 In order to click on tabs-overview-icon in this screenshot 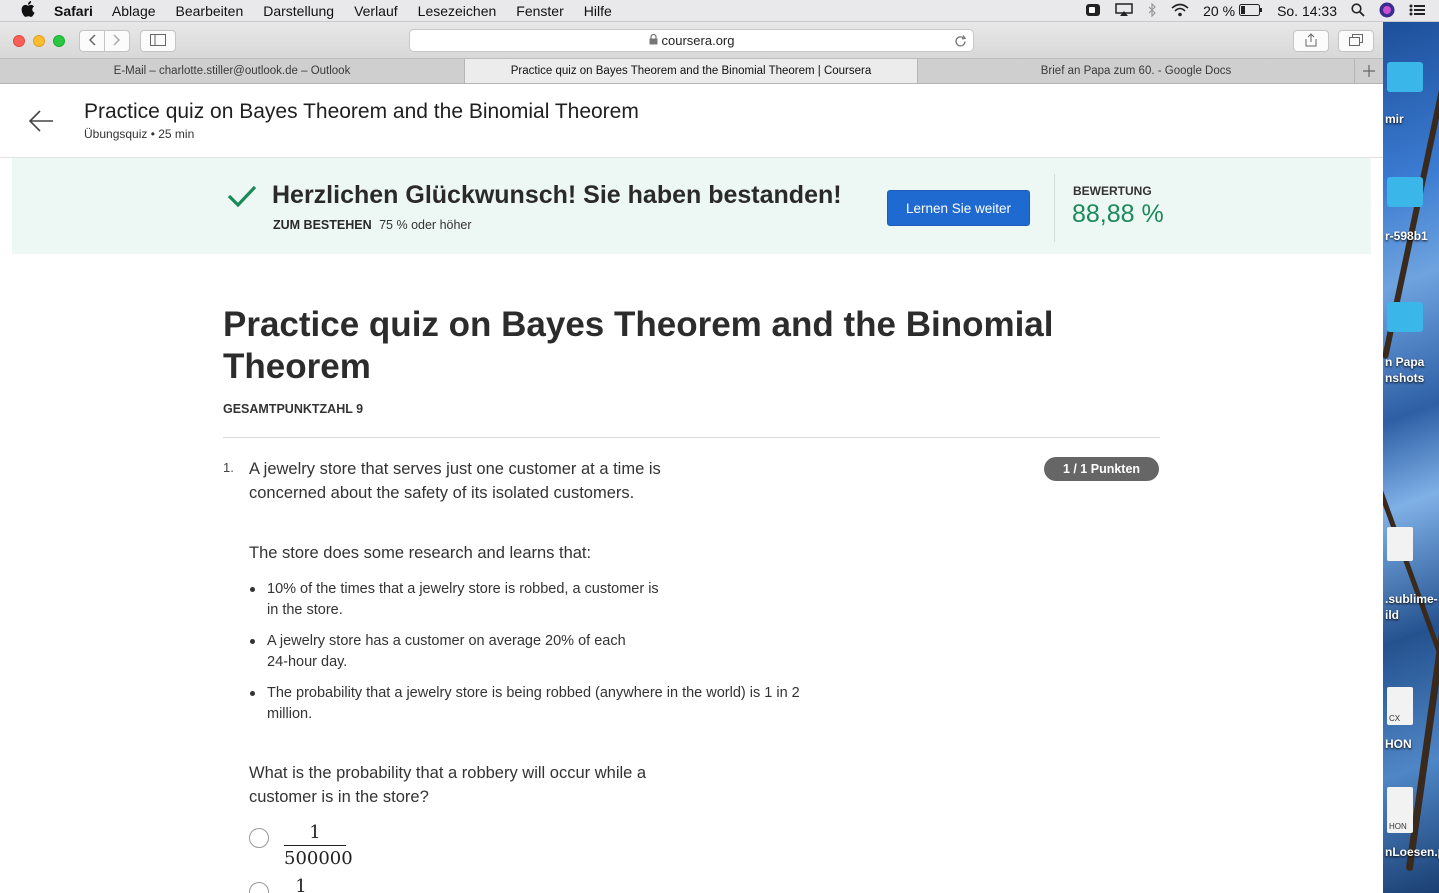, I will do `click(1356, 41)`.